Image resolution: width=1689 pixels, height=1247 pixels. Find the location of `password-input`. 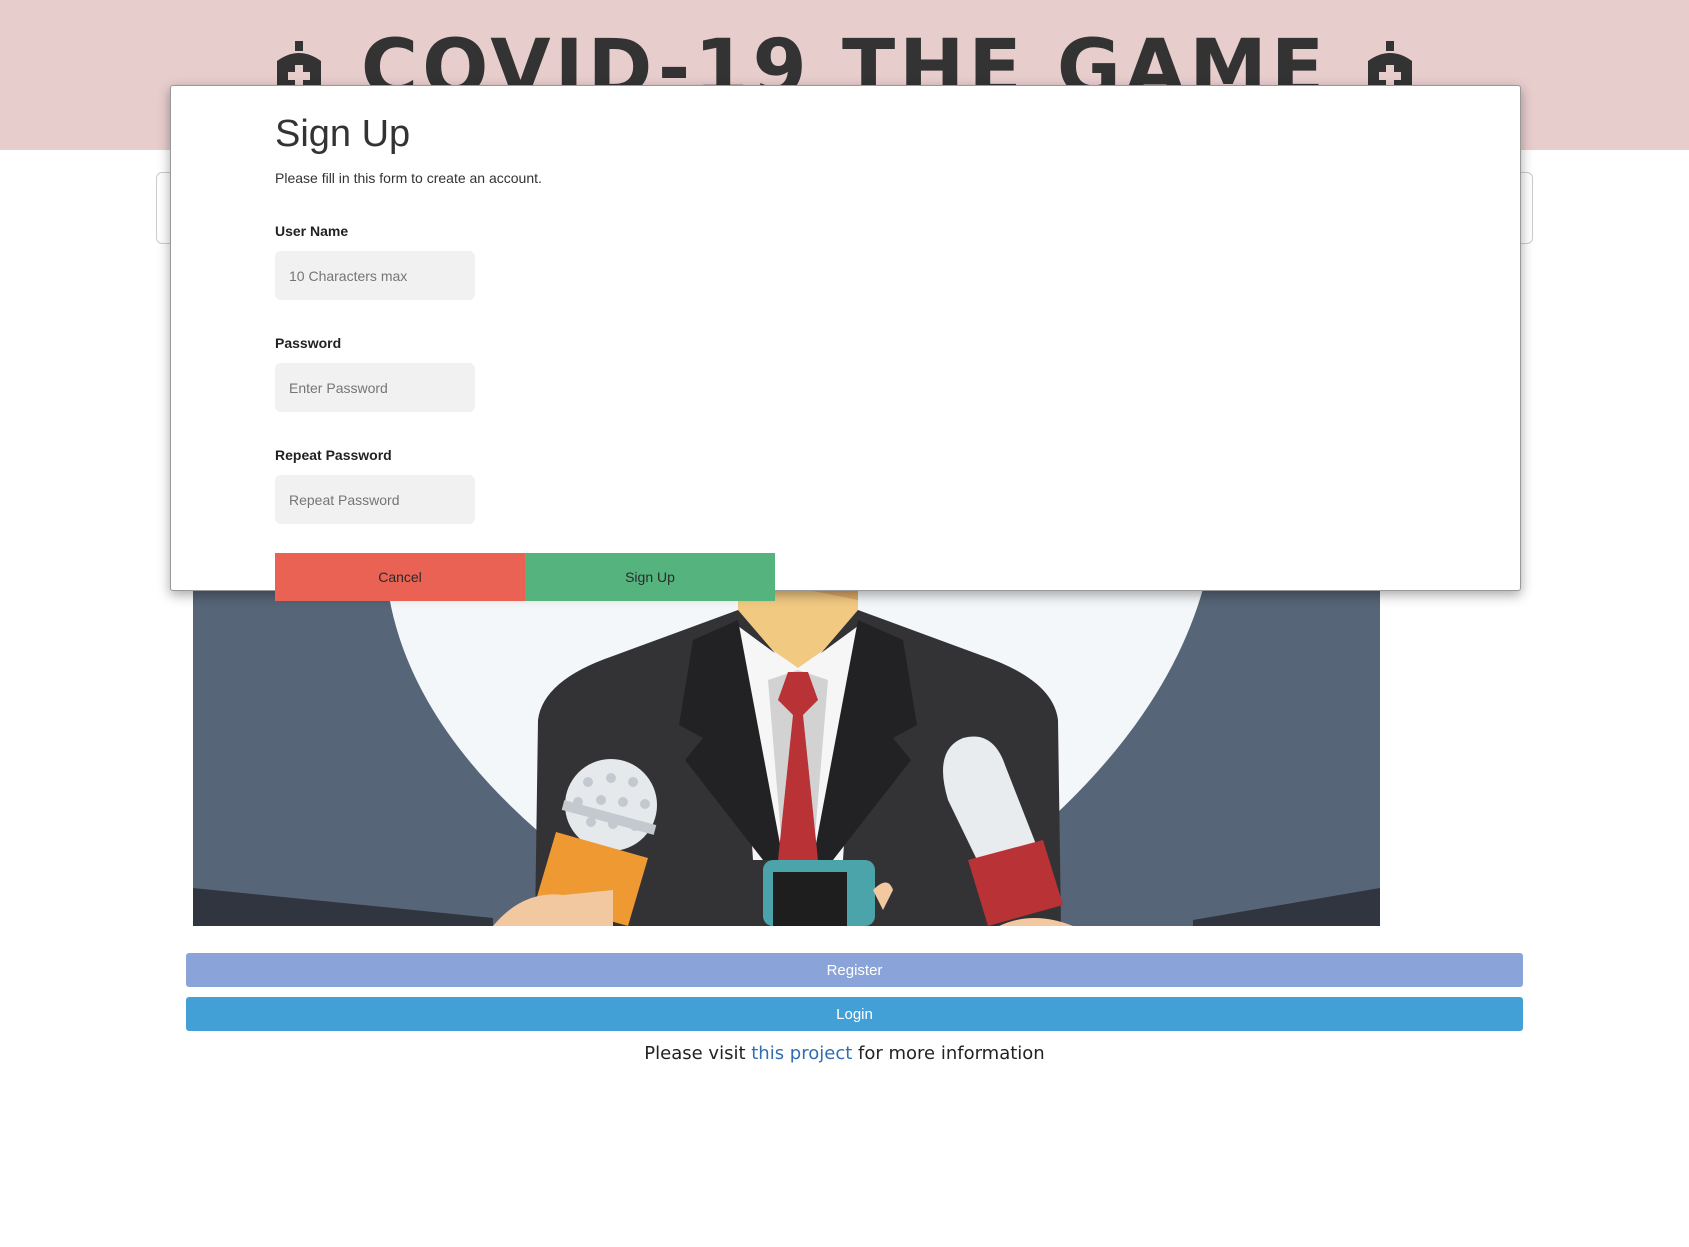

password-input is located at coordinates (375, 387).